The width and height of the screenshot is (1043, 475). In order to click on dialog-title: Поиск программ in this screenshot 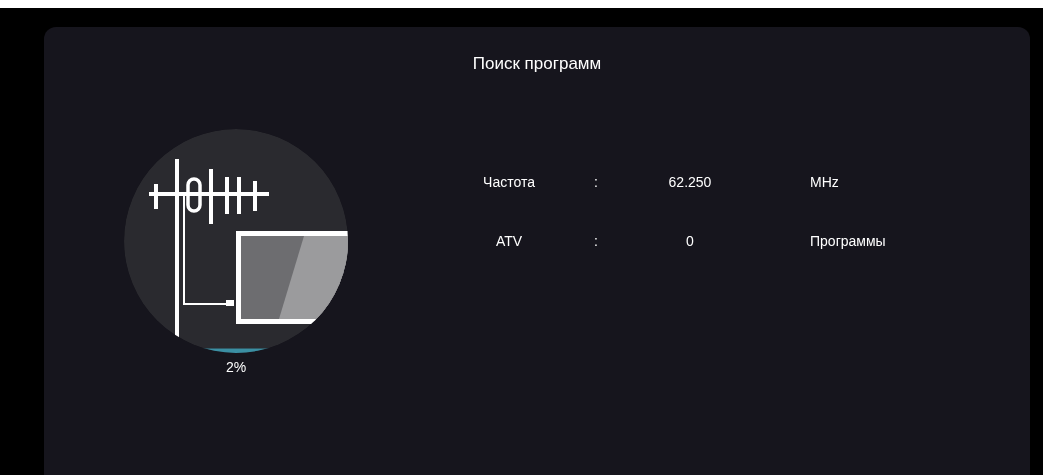, I will do `click(537, 64)`.